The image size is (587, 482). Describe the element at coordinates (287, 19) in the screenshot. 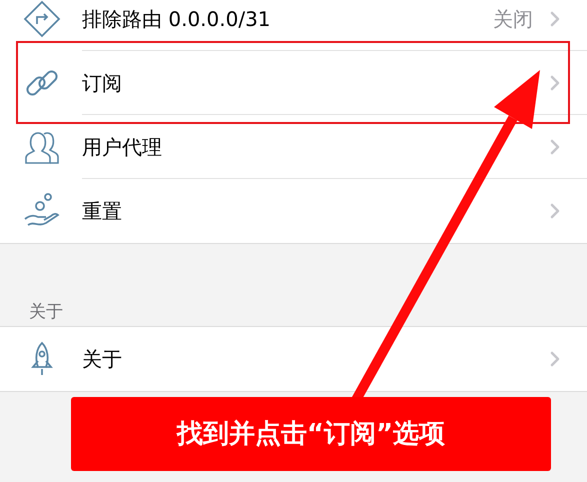

I see `setting-label: 排除路由 0.0.0.0/31` at that location.